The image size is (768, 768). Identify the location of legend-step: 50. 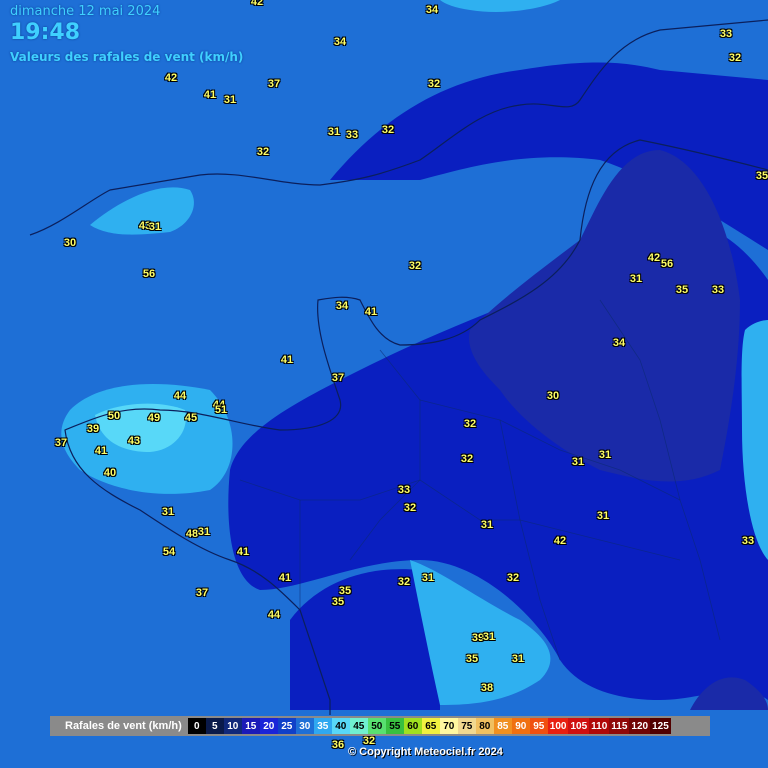
(376, 726).